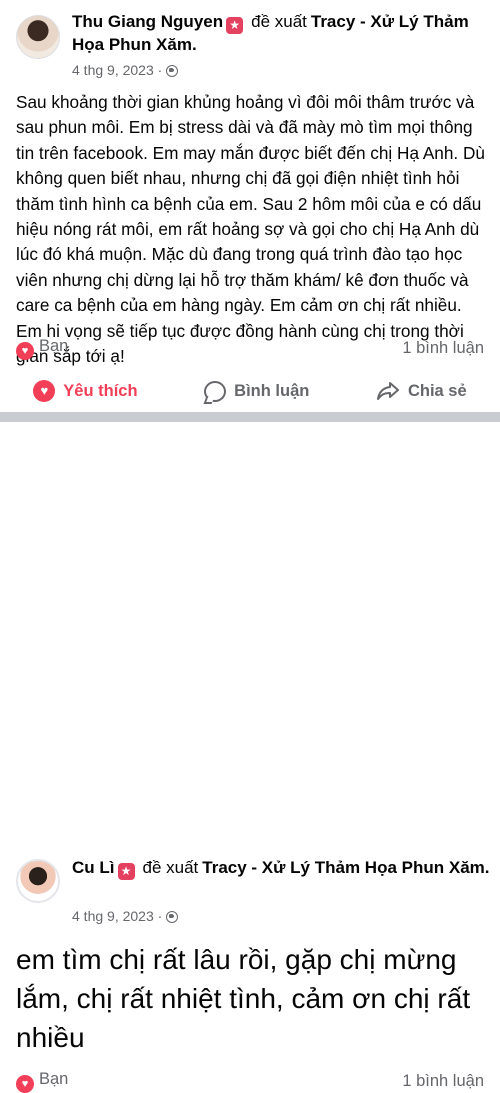  I want to click on post-divider, so click(250, 417).